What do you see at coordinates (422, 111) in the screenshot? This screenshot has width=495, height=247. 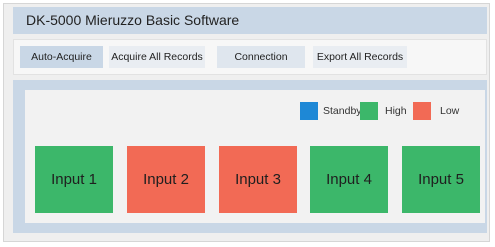 I see `low-swatch` at bounding box center [422, 111].